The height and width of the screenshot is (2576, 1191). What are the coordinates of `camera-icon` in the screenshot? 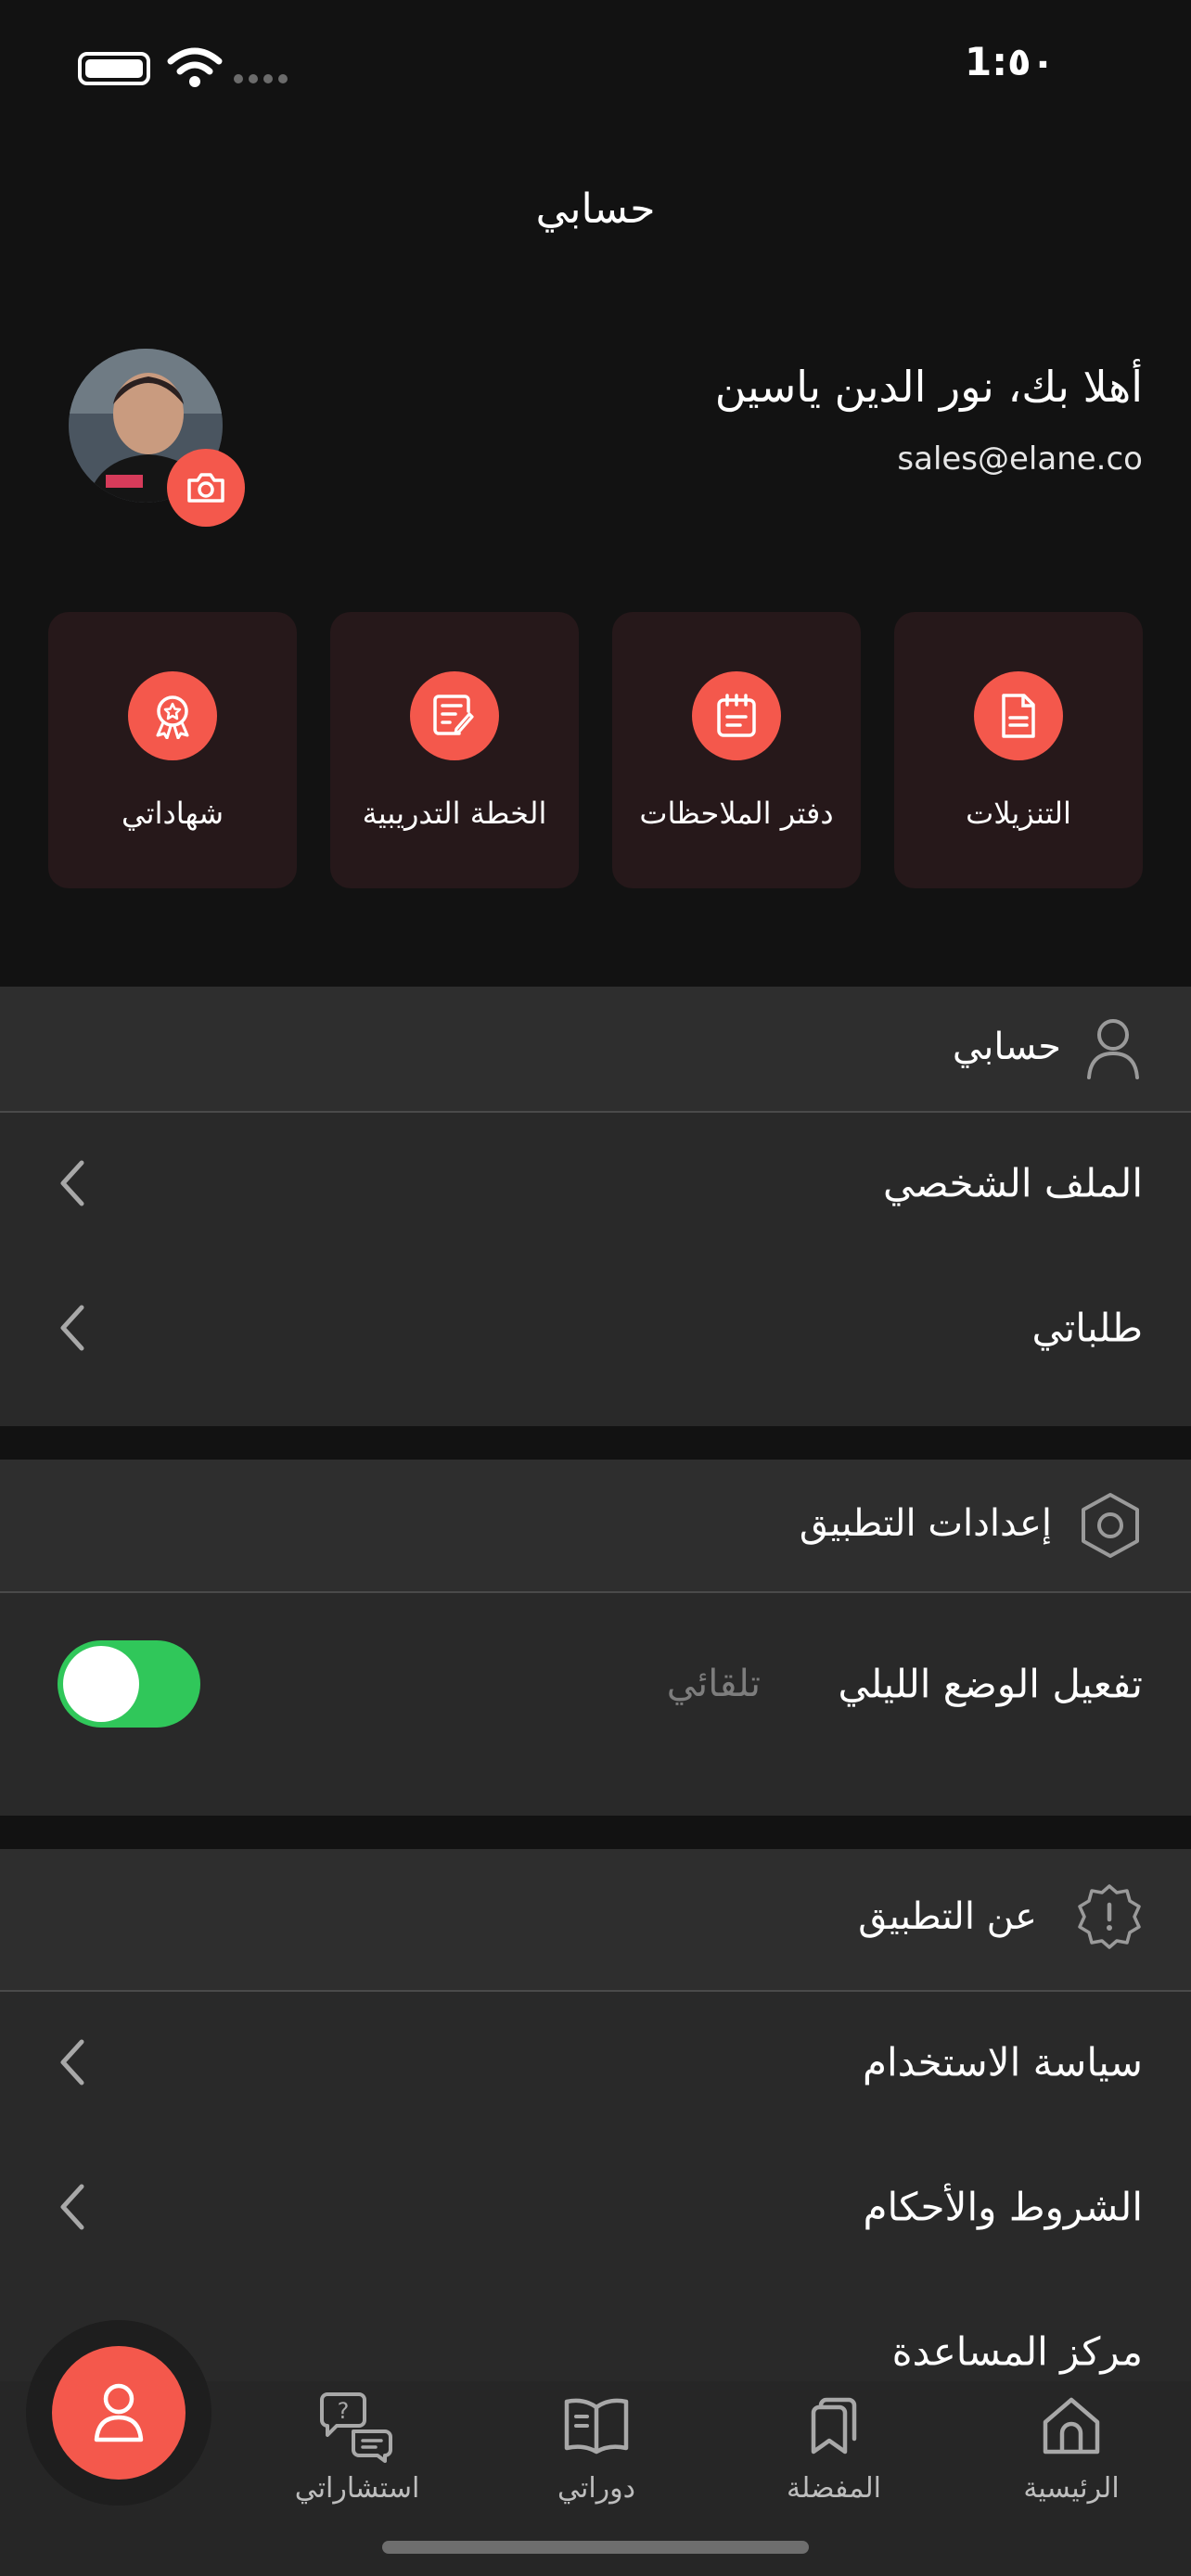 It's located at (205, 488).